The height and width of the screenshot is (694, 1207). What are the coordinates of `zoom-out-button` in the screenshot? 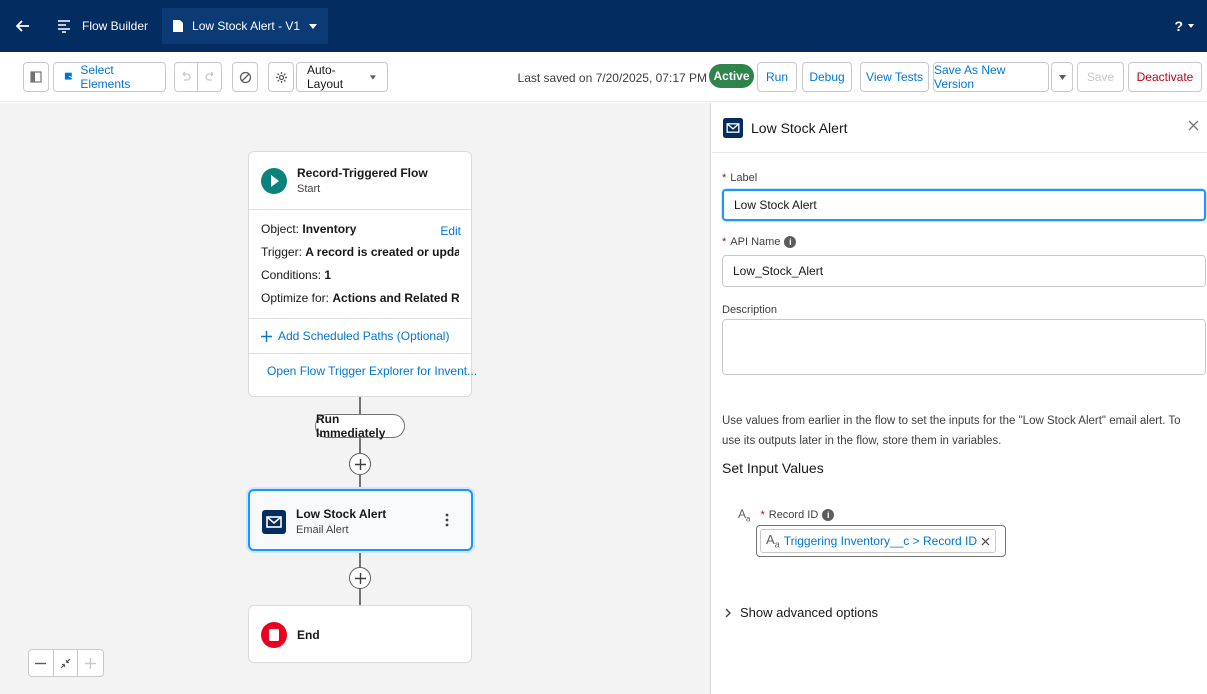 It's located at (41, 663).